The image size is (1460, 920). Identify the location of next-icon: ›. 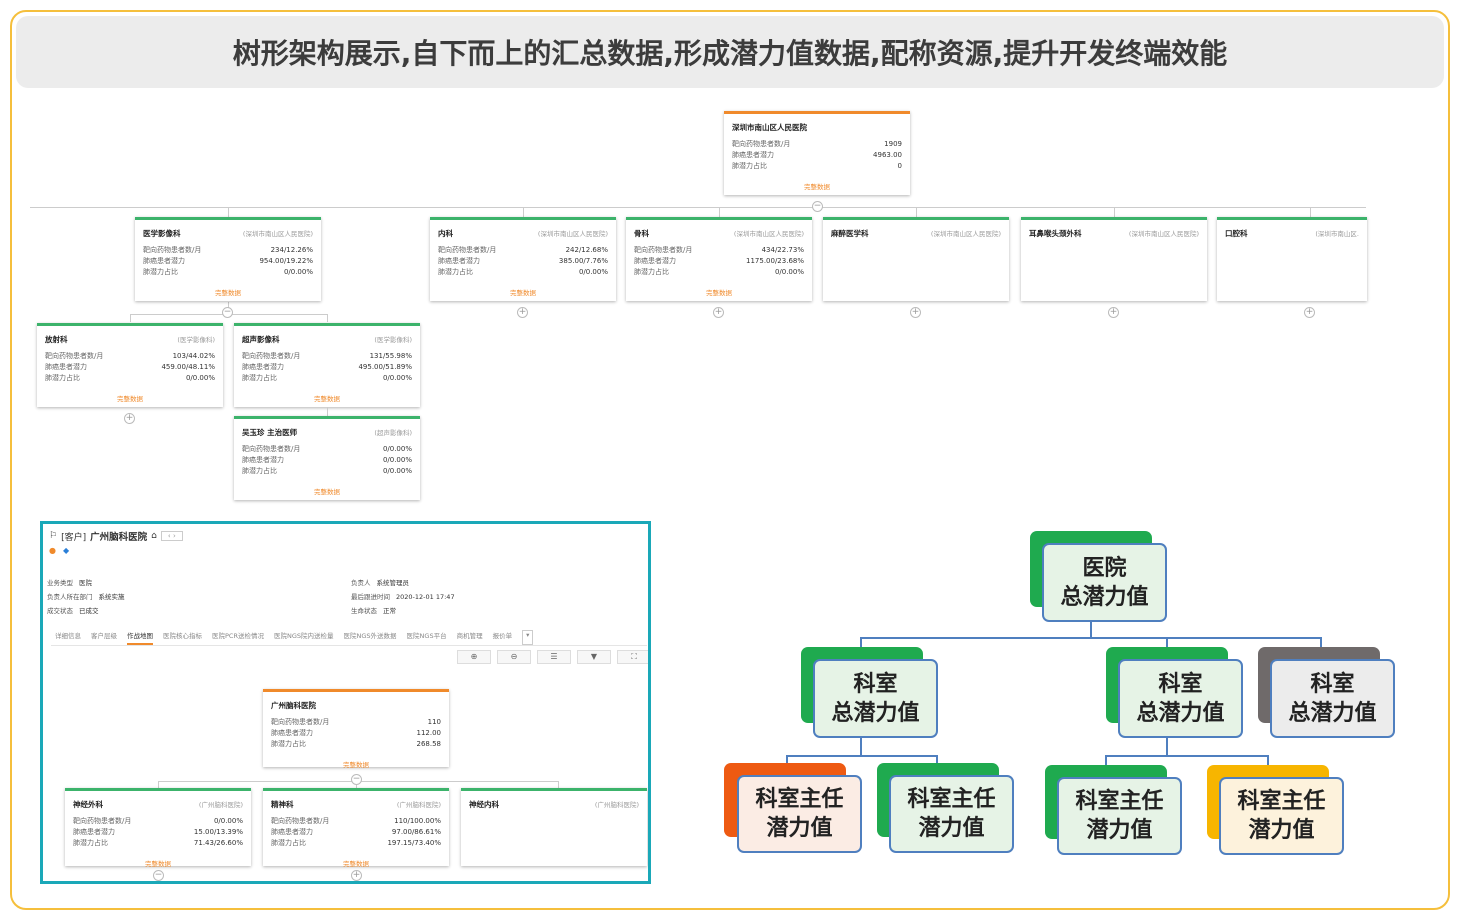
(174, 536).